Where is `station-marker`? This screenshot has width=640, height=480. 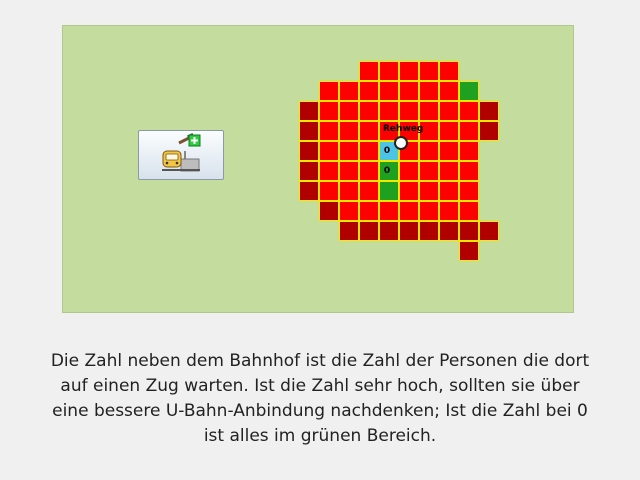
station-marker is located at coordinates (401, 143).